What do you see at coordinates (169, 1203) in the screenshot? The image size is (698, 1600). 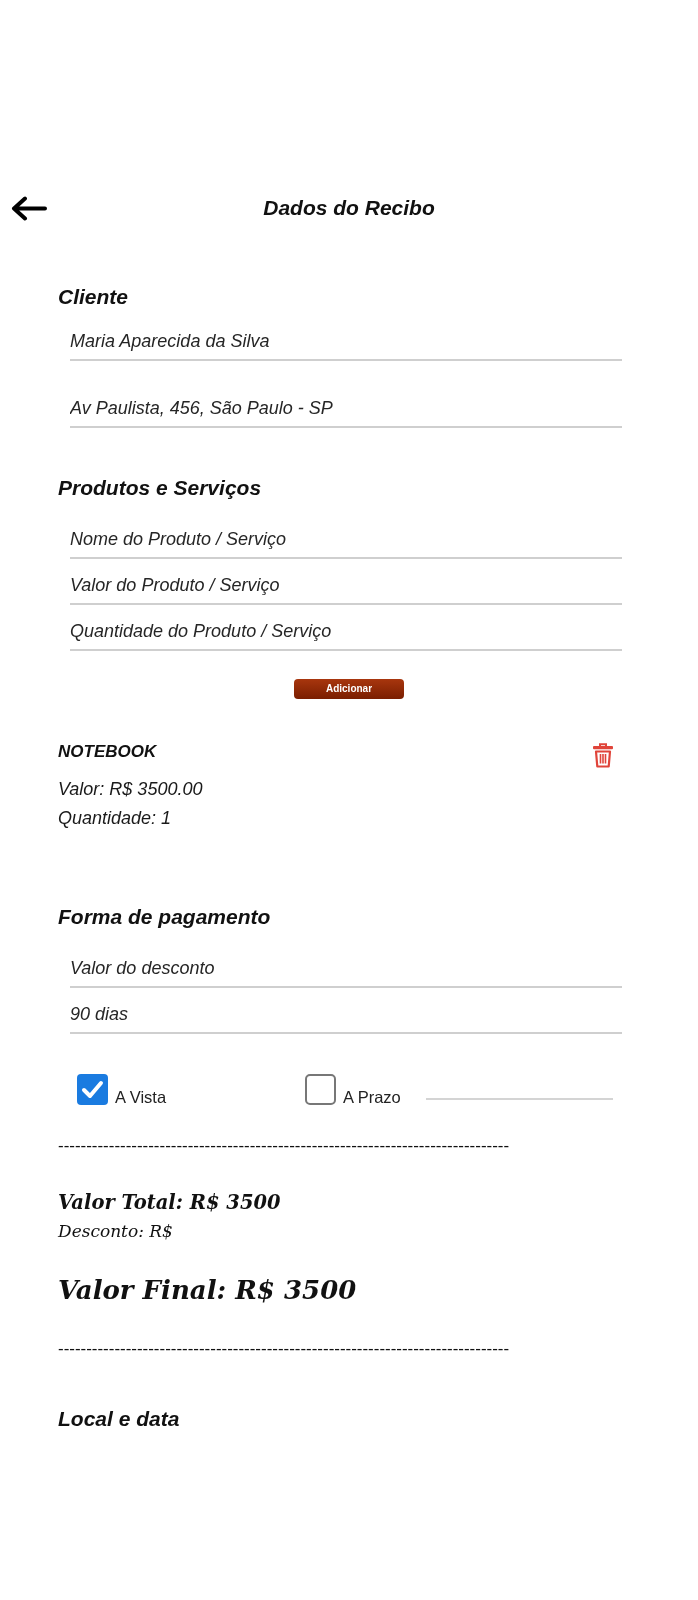 I see `total-amount: Valor Total: R$ 3500` at bounding box center [169, 1203].